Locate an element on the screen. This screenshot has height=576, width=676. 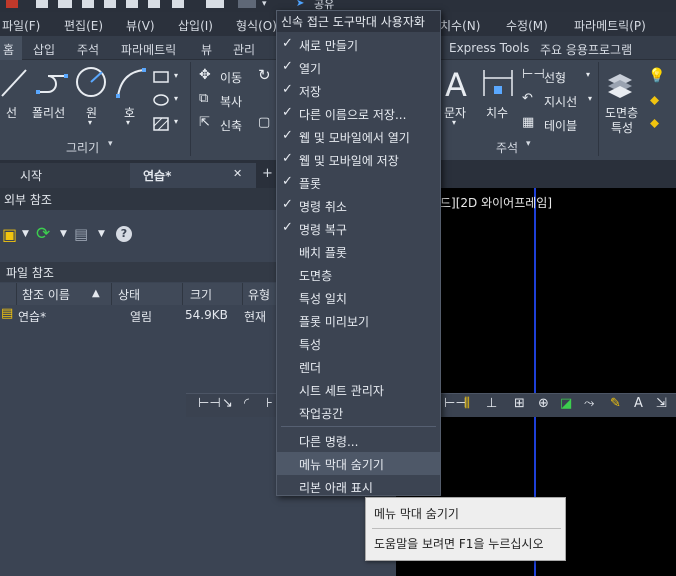
refresh-icon: ⟳ is located at coordinates (43, 234).